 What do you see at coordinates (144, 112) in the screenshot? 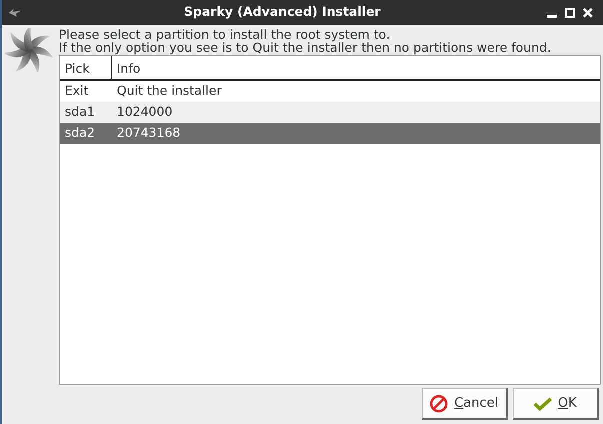
I see `table-cell-text: 1024000` at bounding box center [144, 112].